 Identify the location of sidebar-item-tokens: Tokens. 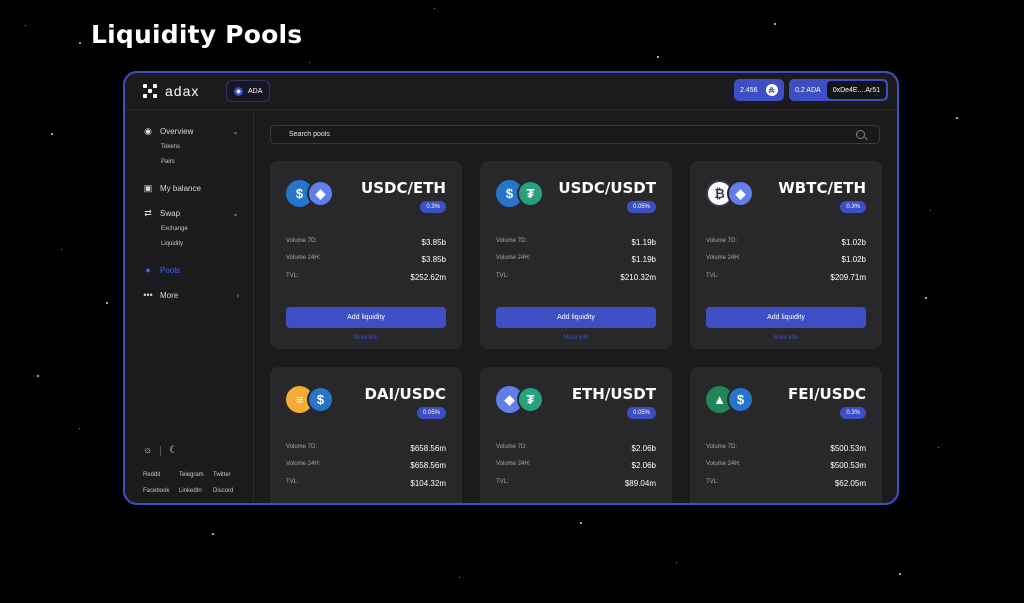
(170, 147).